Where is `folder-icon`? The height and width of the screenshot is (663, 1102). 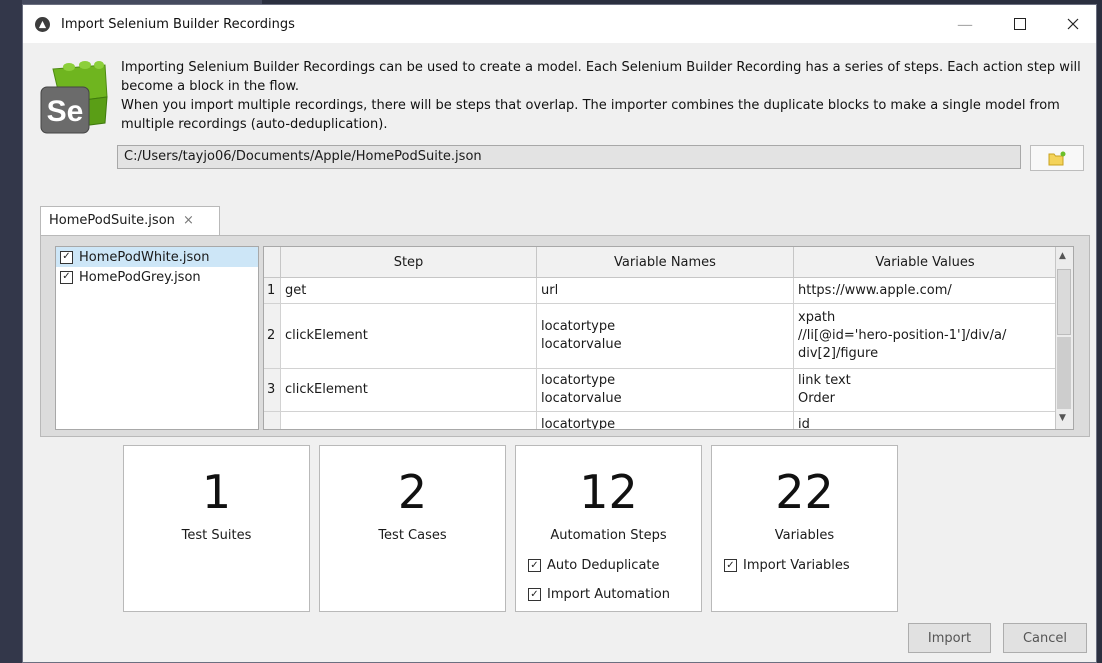
folder-icon is located at coordinates (1057, 158).